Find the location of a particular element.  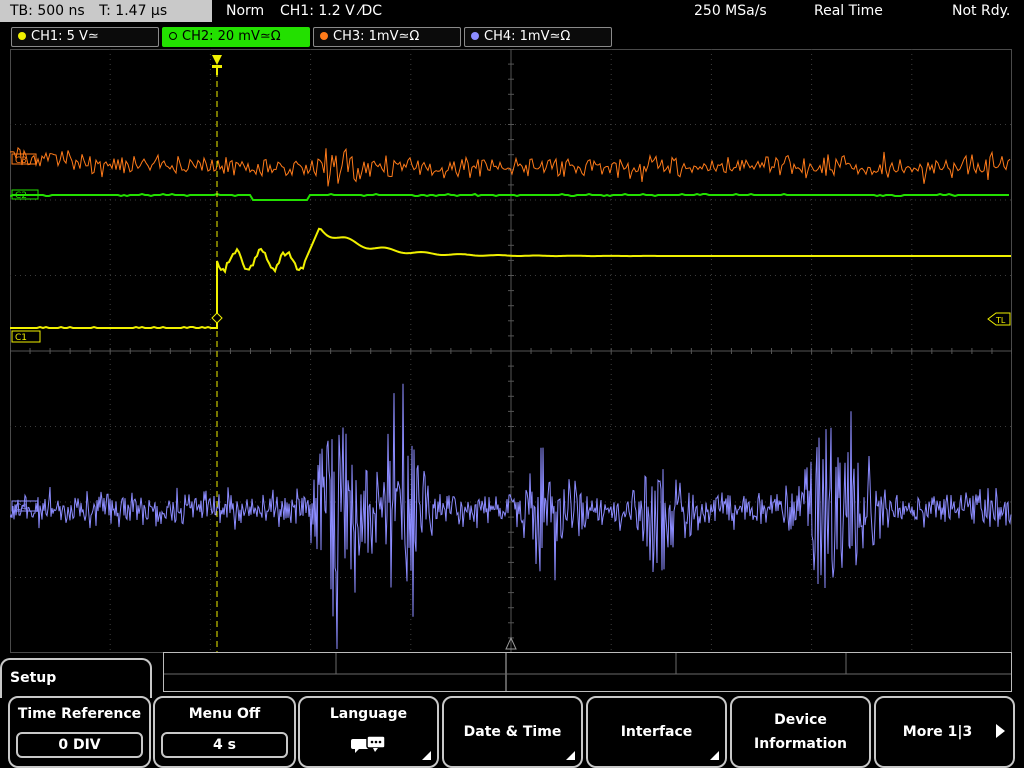

ch1-marker-label: C1 is located at coordinates (21, 338).